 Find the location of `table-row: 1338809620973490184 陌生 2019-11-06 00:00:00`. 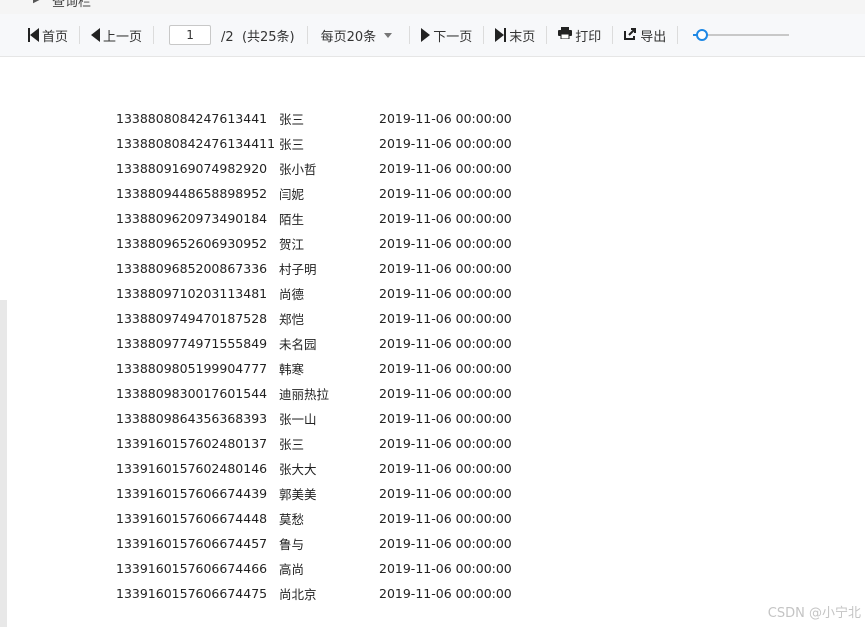

table-row: 1338809620973490184 陌生 2019-11-06 00:00:00 is located at coordinates (317, 218).